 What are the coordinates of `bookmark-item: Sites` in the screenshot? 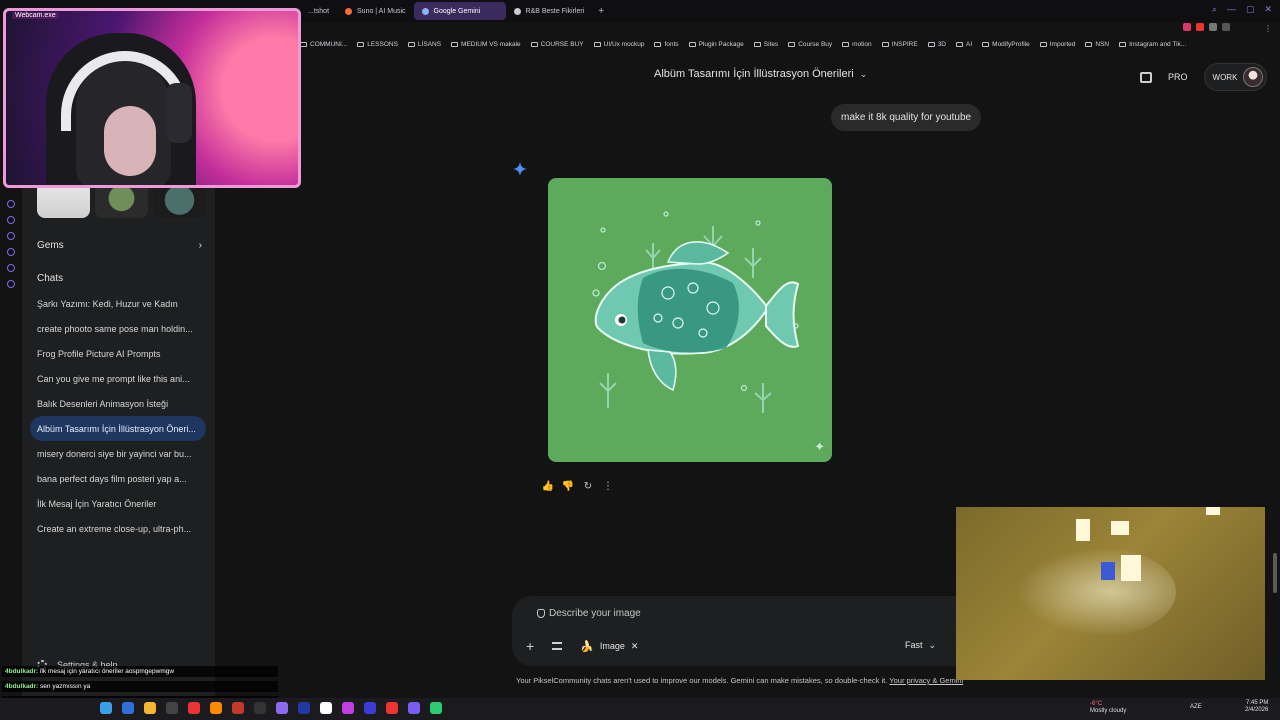 It's located at (765, 44).